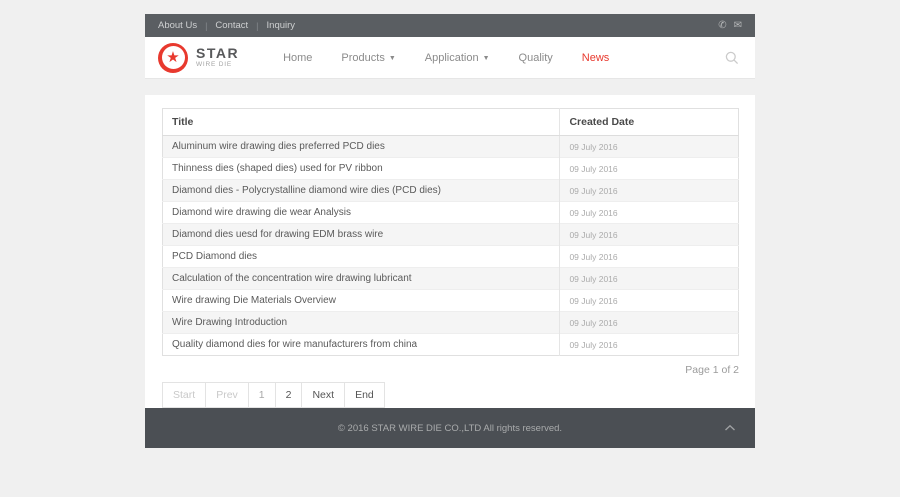 The width and height of the screenshot is (900, 497). I want to click on table-header-row: Title Created Date, so click(450, 122).